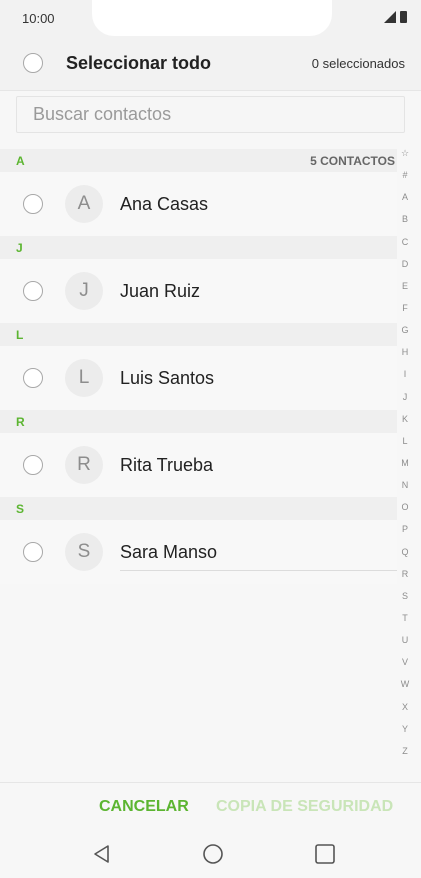  What do you see at coordinates (405, 397) in the screenshot?
I see `index-letter: J` at bounding box center [405, 397].